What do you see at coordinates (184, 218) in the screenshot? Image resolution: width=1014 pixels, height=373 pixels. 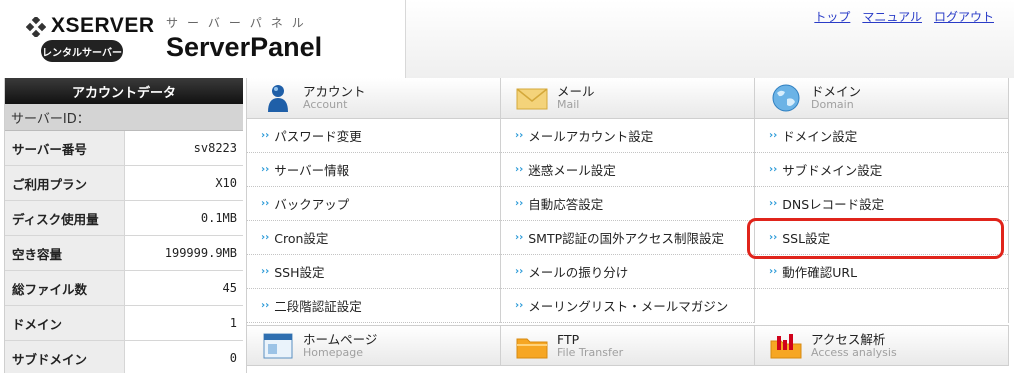 I see `row-value: 0.1MB` at bounding box center [184, 218].